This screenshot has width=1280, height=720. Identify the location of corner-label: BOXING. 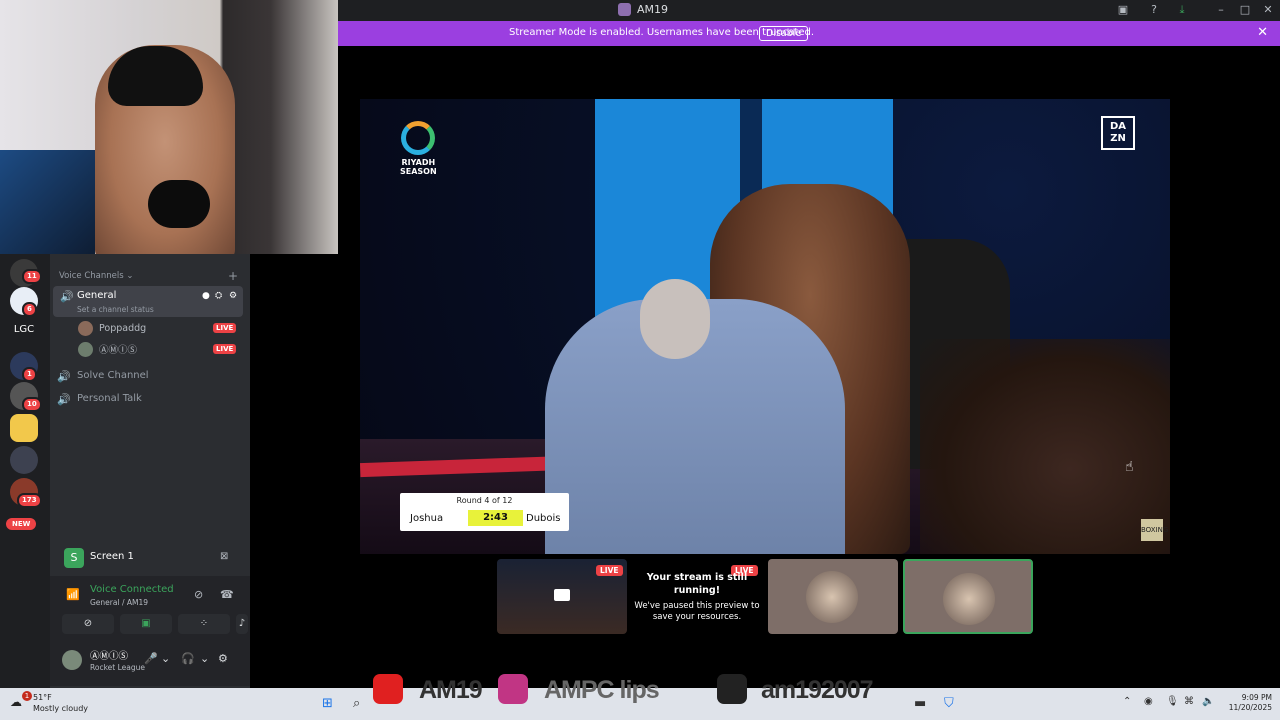
(1155, 530).